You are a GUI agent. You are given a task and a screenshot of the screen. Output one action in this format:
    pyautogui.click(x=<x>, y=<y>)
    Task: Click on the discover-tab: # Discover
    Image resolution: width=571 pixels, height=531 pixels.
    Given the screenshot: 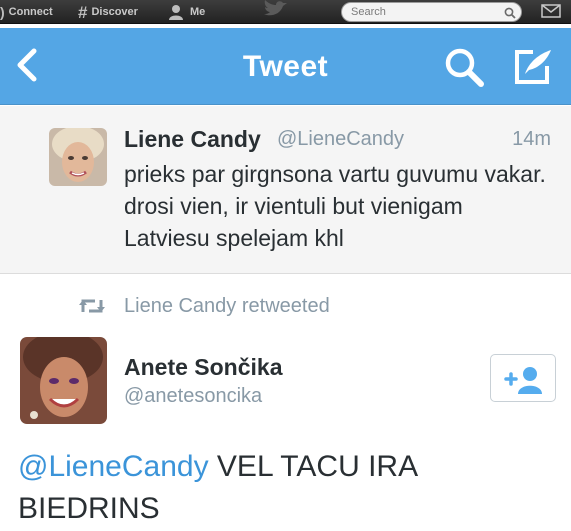 What is the action you would take?
    pyautogui.click(x=108, y=12)
    